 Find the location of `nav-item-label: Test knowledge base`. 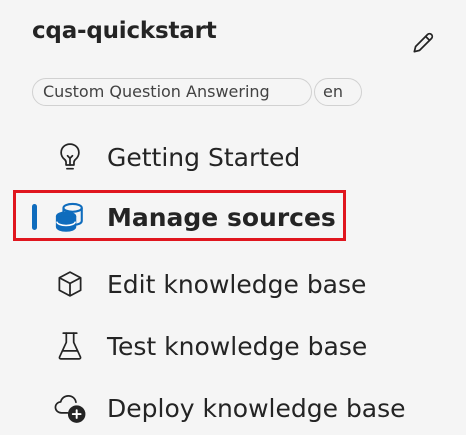

nav-item-label: Test knowledge base is located at coordinates (237, 346).